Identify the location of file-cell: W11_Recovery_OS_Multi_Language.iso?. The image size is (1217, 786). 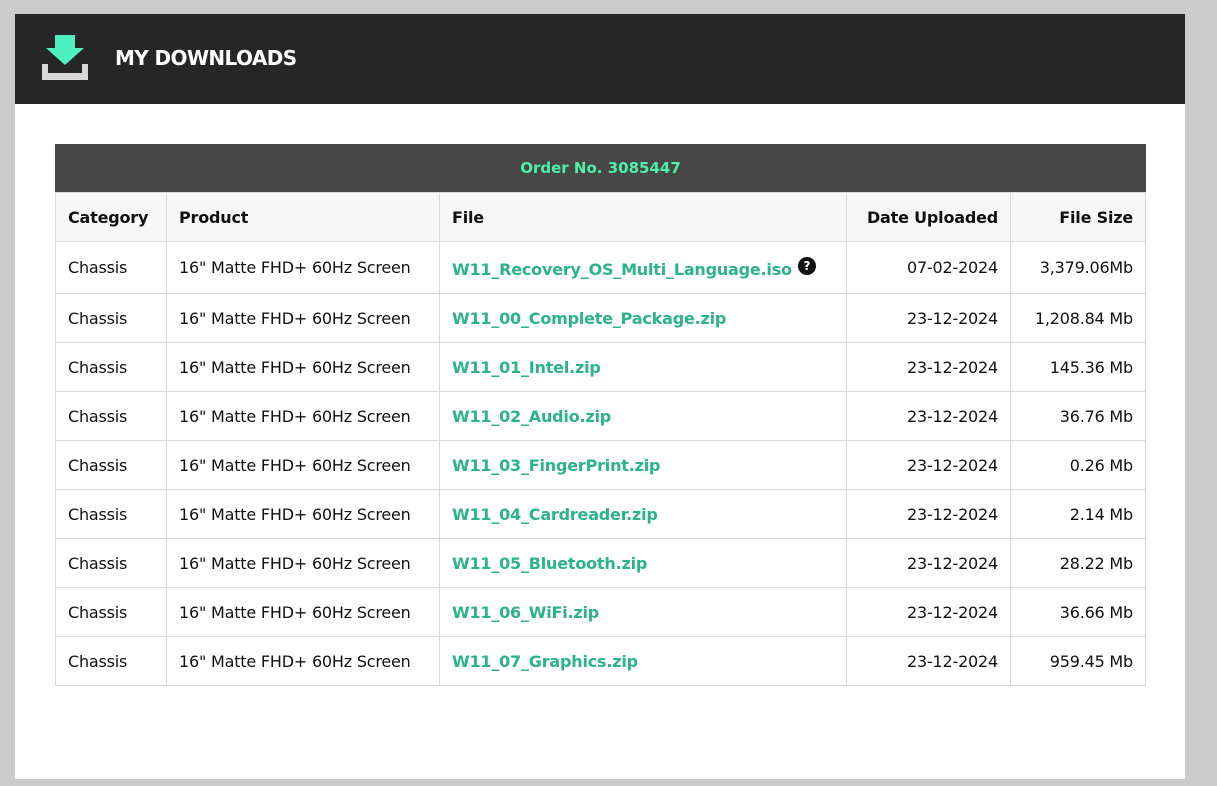
(643, 267).